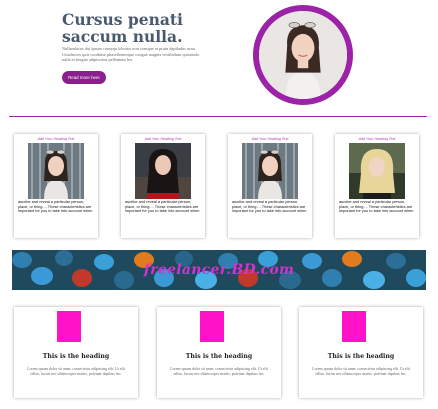 The image size is (438, 409). What do you see at coordinates (84, 77) in the screenshot?
I see `read-more-button: Read more here` at bounding box center [84, 77].